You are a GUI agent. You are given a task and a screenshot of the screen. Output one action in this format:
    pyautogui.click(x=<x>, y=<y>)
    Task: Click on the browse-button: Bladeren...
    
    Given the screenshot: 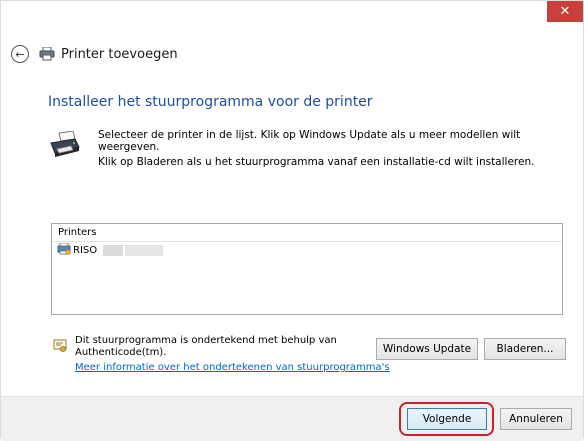 What is the action you would take?
    pyautogui.click(x=525, y=349)
    